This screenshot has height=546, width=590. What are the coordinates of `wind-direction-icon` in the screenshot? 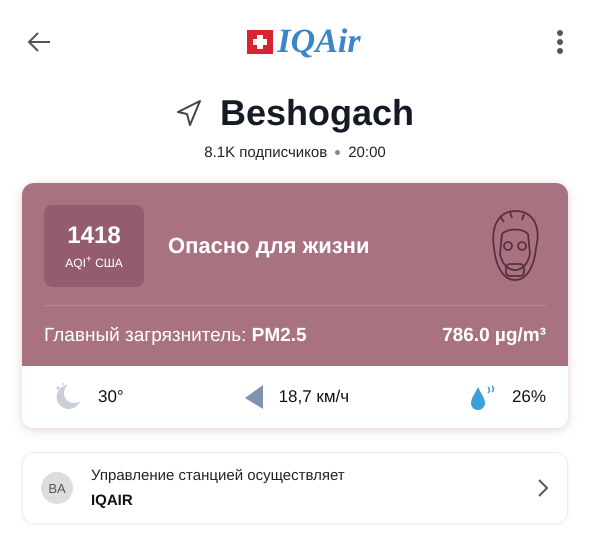 It's located at (253, 397).